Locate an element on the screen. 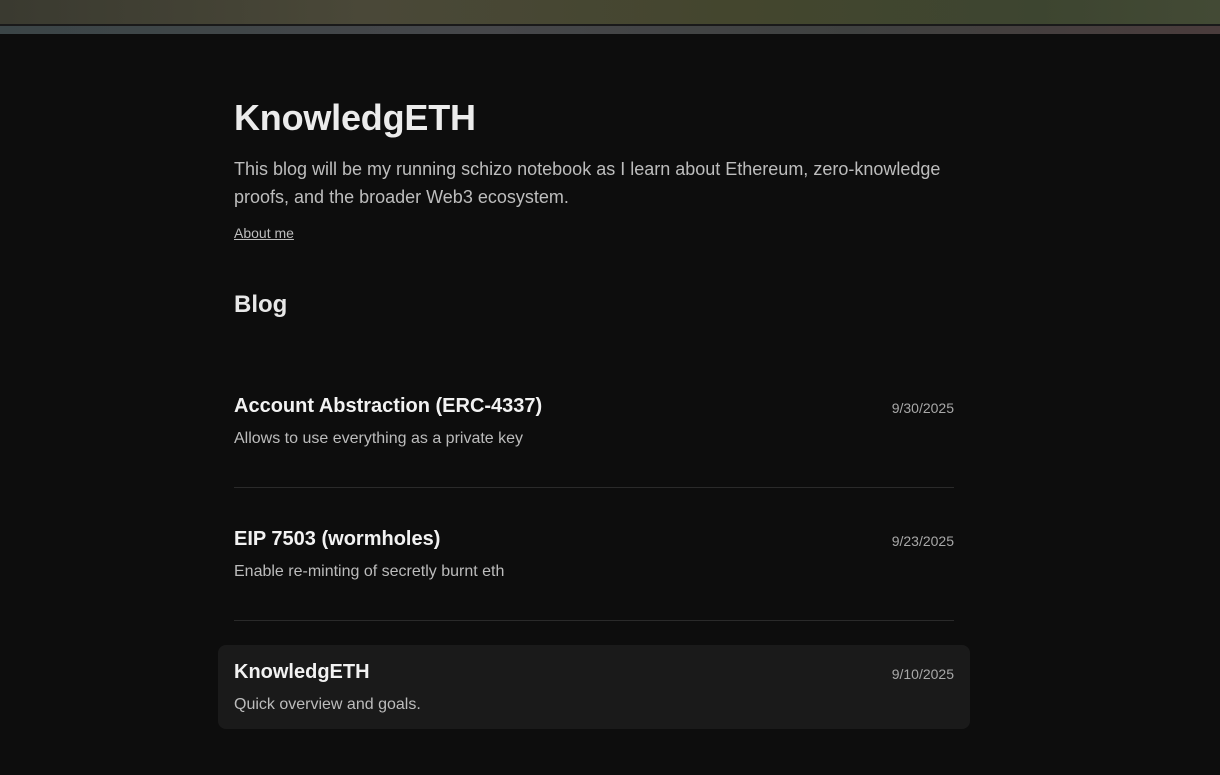 The image size is (1220, 775). top-accent-bar is located at coordinates (610, 30).